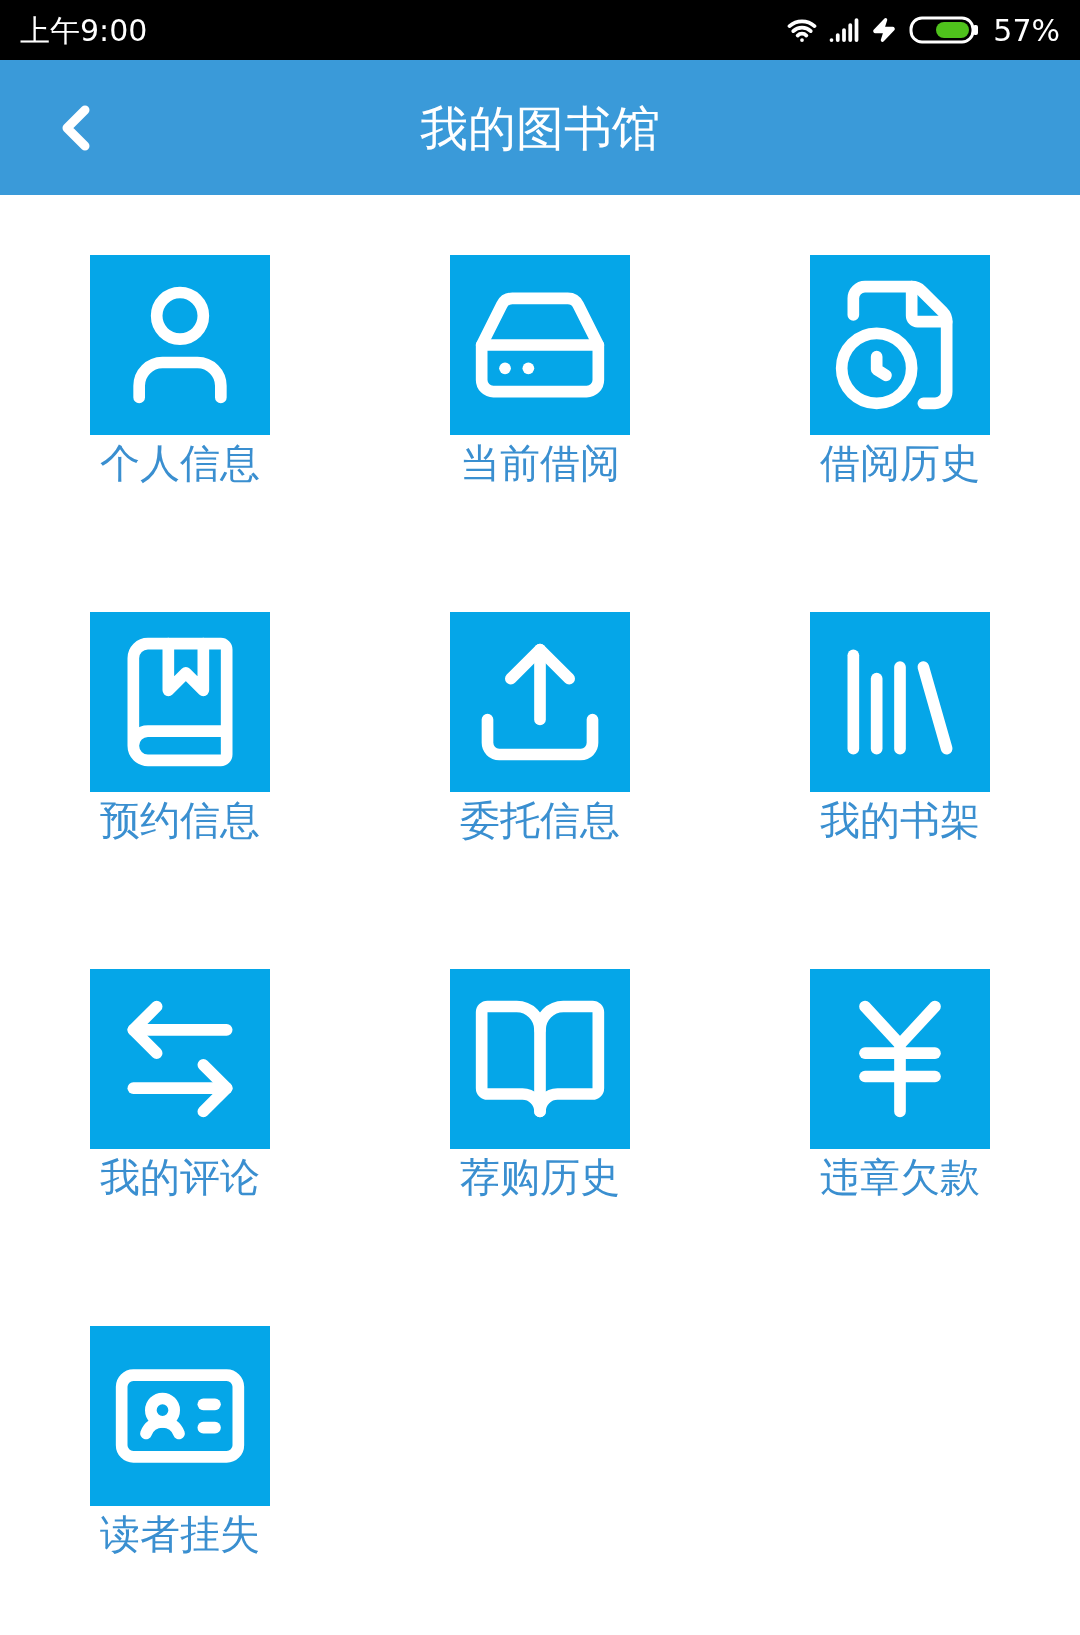  What do you see at coordinates (540, 128) in the screenshot?
I see `page-title: 我的图书馆` at bounding box center [540, 128].